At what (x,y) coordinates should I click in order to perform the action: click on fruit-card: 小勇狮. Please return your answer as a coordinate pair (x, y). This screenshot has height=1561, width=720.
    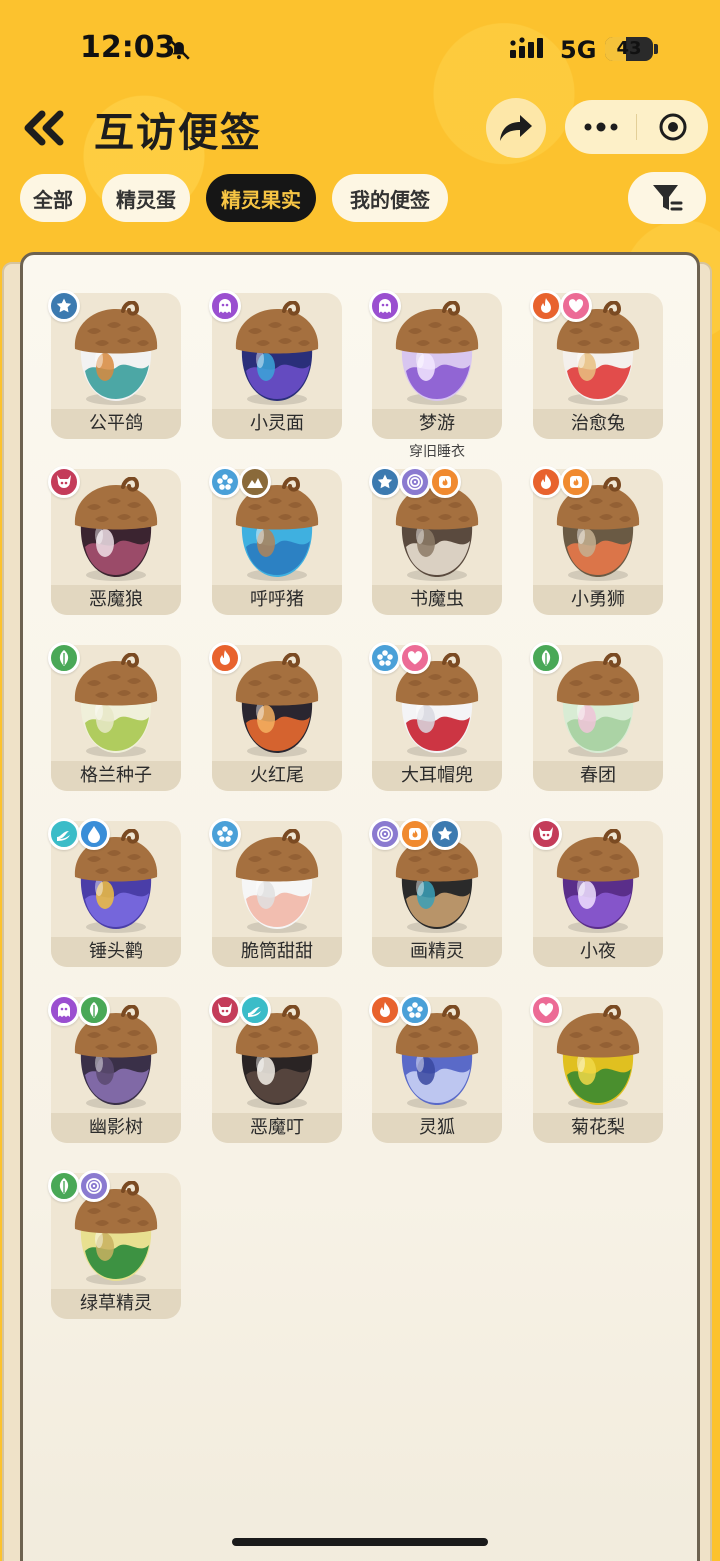
    Looking at the image, I should click on (596, 540).